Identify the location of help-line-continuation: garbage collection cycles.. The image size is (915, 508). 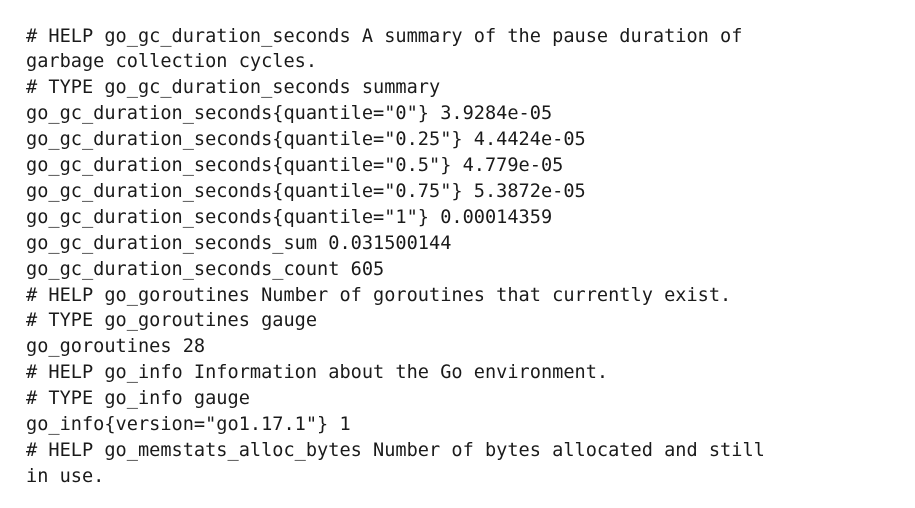
(172, 62).